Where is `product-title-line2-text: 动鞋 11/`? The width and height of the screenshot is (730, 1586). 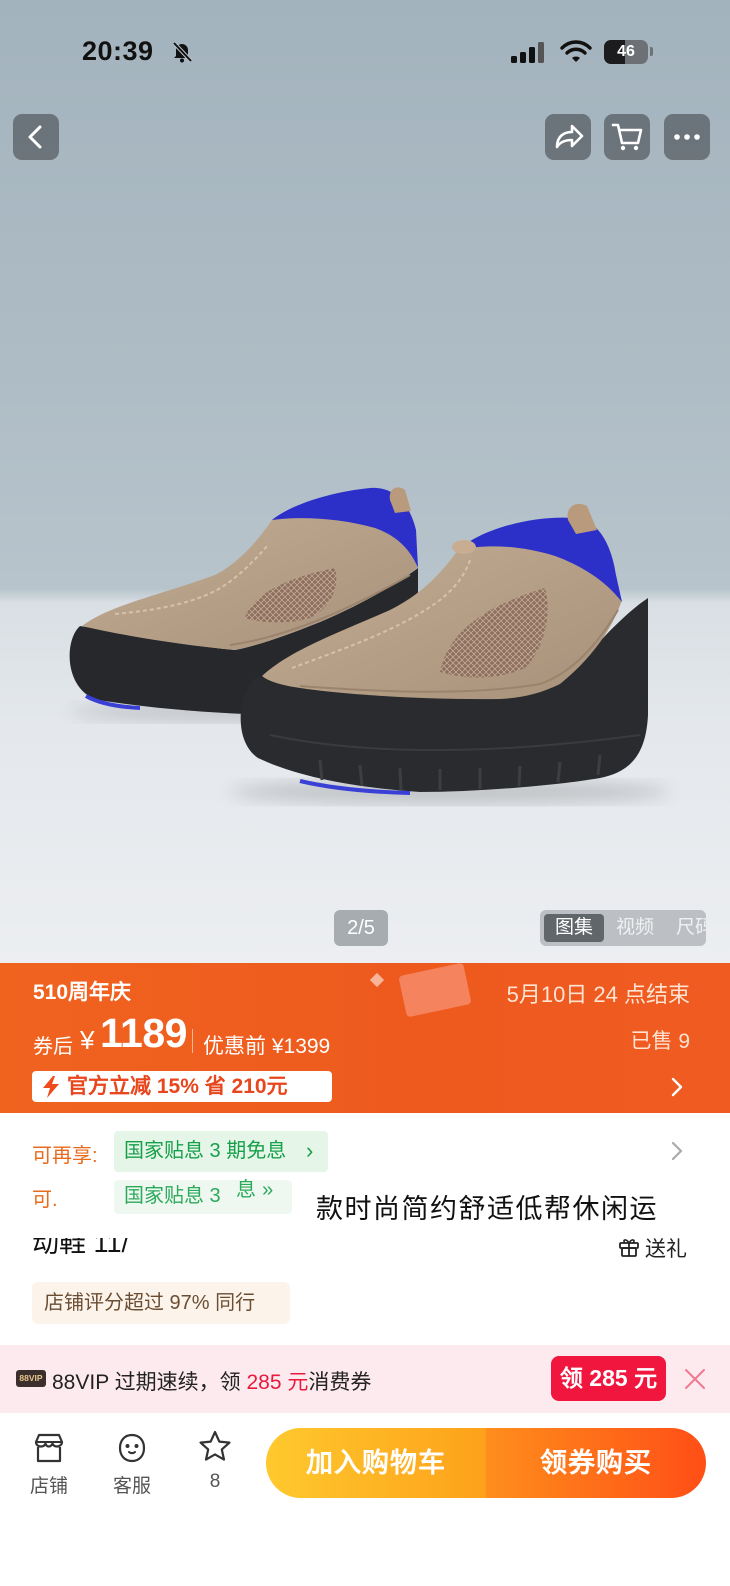
product-title-line2-text: 动鞋 11/ is located at coordinates (81, 1248).